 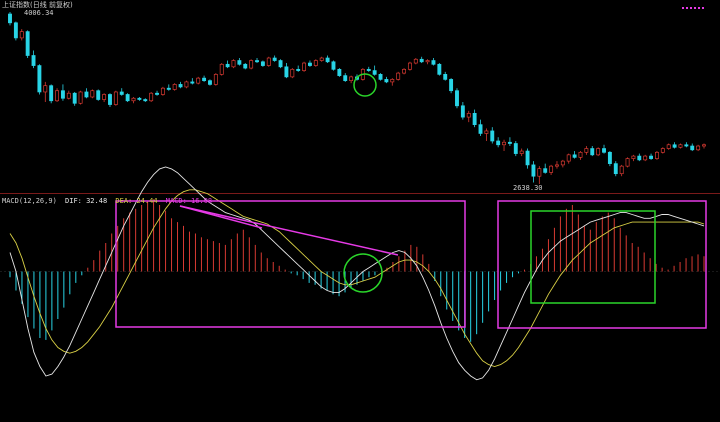 What do you see at coordinates (86, 201) in the screenshot?
I see `dif-value-label: DIF: 32.48` at bounding box center [86, 201].